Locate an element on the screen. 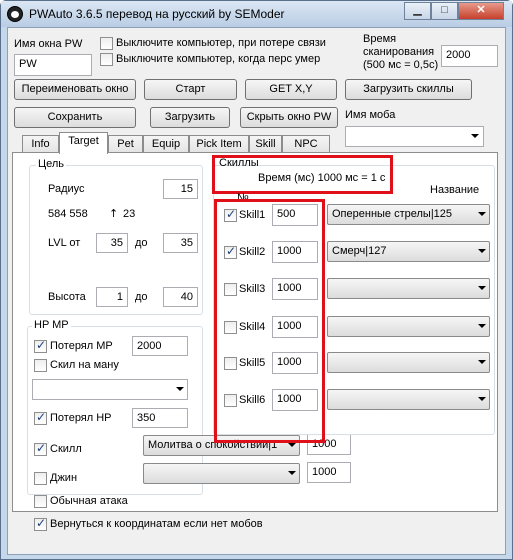  maximize-button: □ is located at coordinates (444, 11).